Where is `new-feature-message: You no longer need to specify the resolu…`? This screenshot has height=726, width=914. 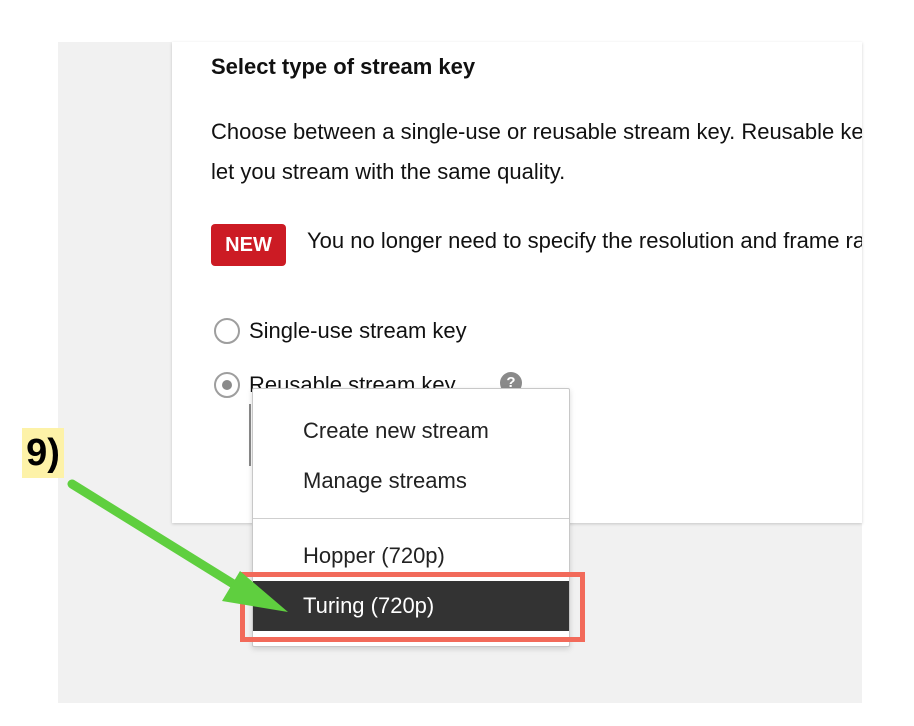 new-feature-message: You no longer need to specify the resolu… is located at coordinates (584, 240).